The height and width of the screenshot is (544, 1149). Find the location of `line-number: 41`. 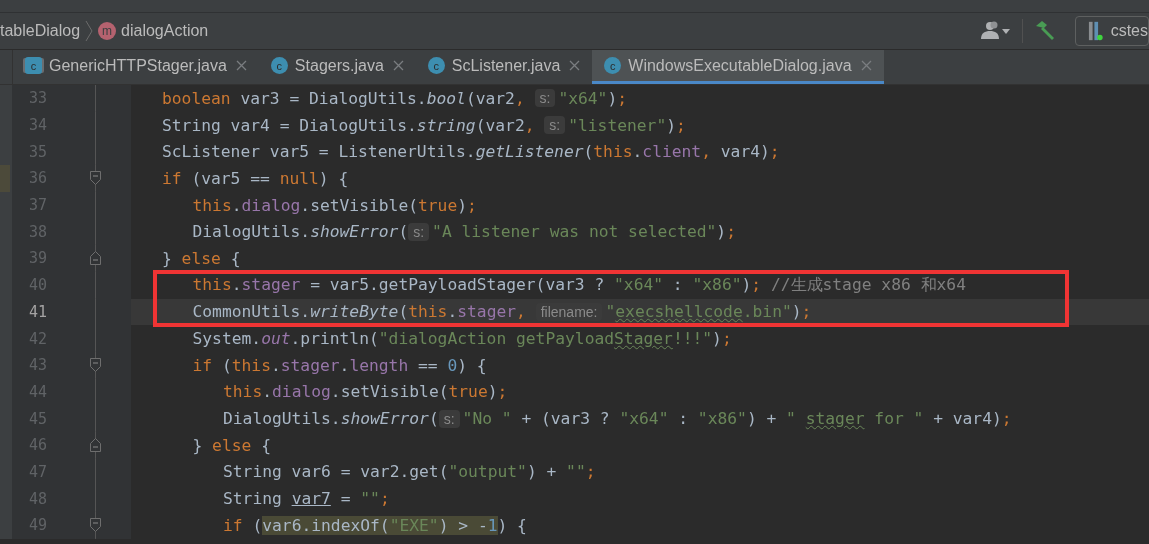

line-number: 41 is located at coordinates (37, 311).